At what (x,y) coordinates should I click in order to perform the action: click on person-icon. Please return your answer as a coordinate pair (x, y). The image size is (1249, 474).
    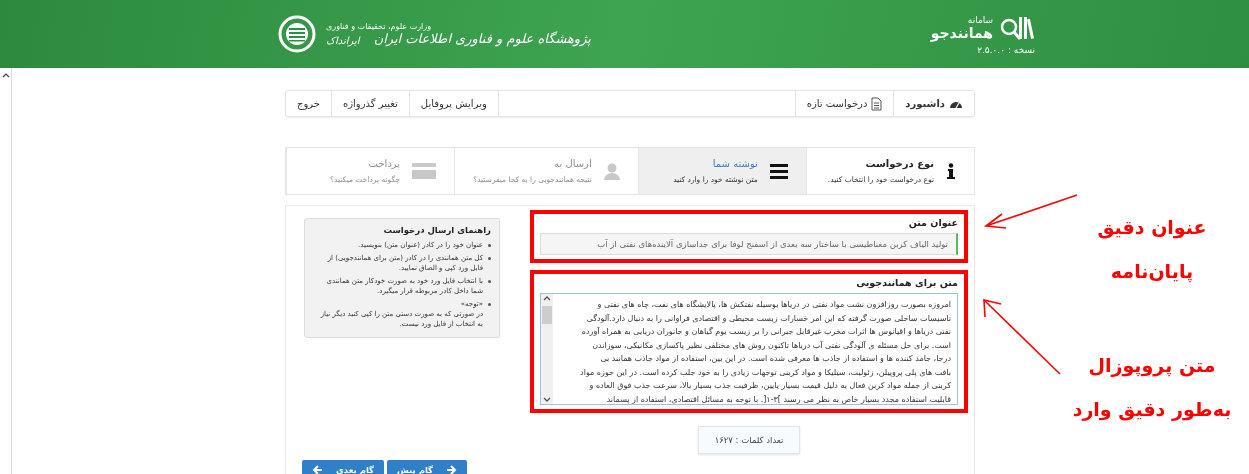
    Looking at the image, I should click on (611, 171).